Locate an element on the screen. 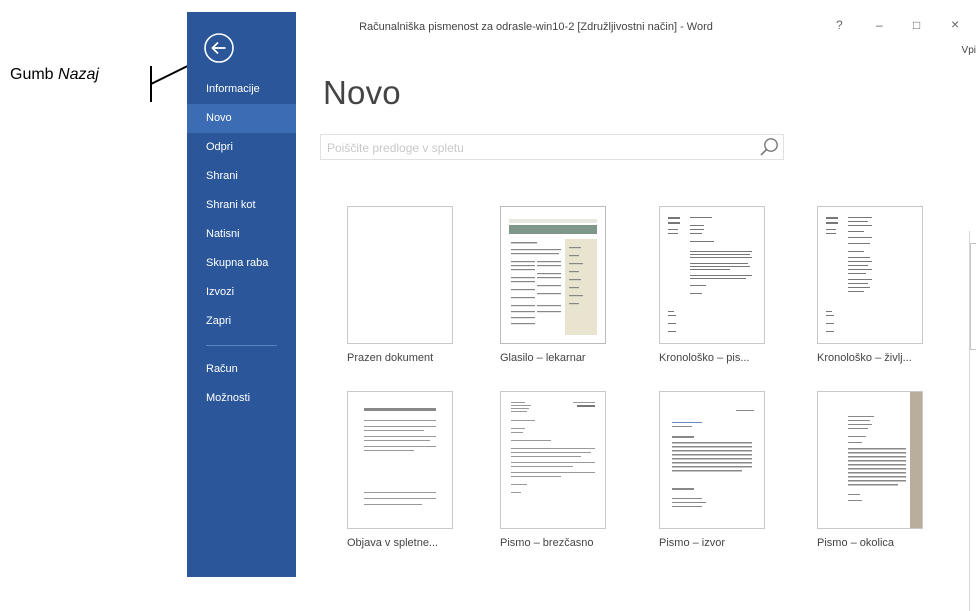  template-label: Prazen dokument is located at coordinates (390, 358).